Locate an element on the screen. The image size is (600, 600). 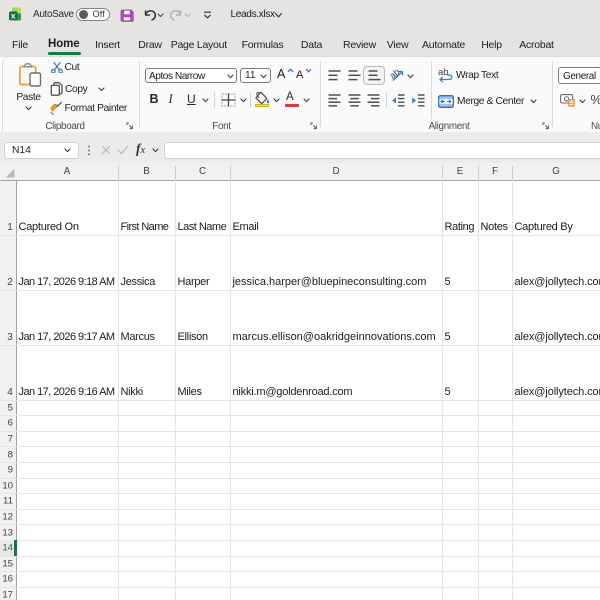
svg-text: ab is located at coordinates (443, 72).